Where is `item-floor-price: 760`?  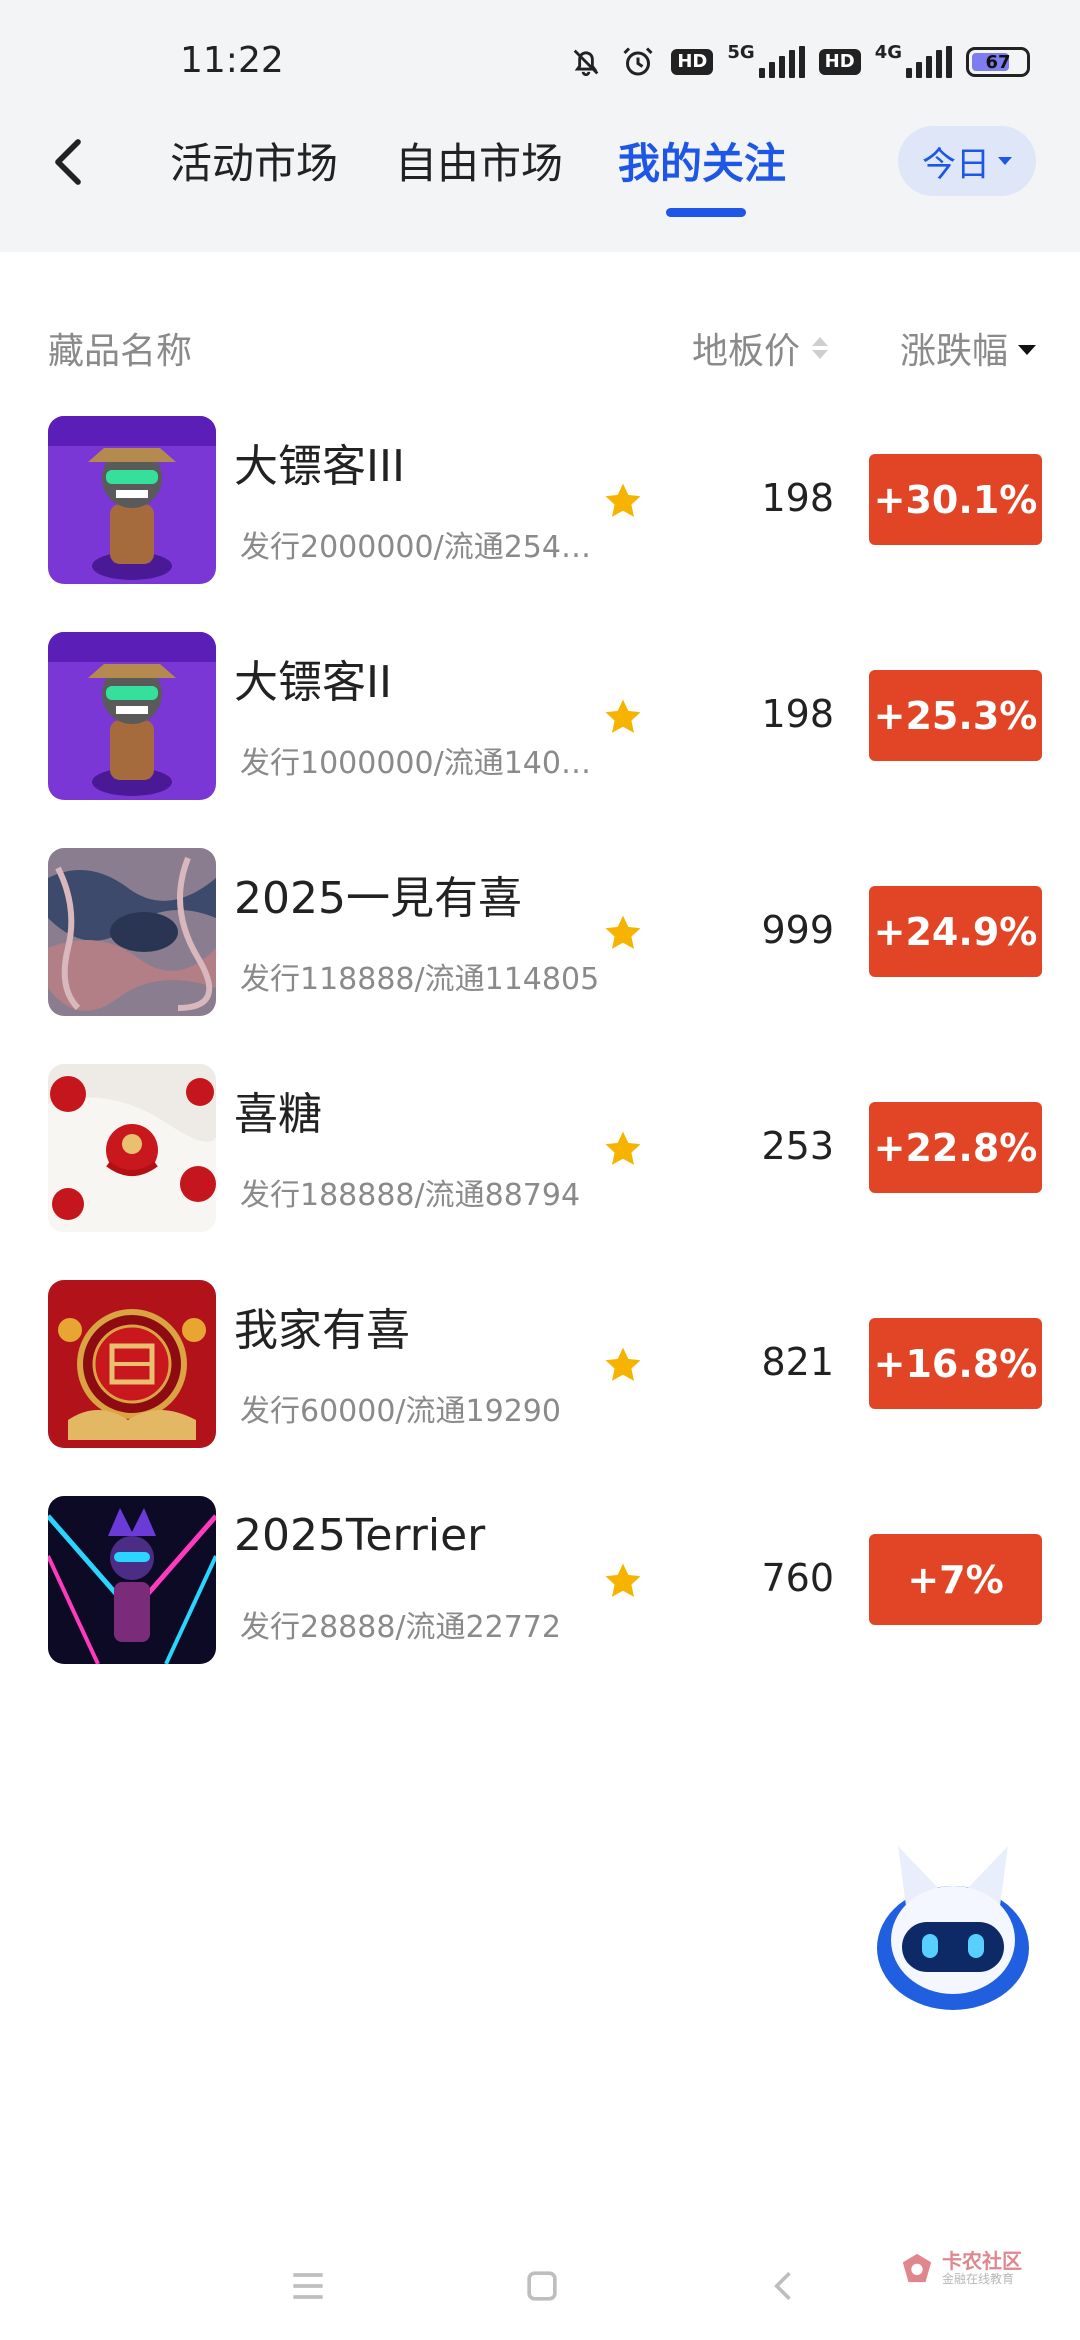 item-floor-price: 760 is located at coordinates (797, 1578).